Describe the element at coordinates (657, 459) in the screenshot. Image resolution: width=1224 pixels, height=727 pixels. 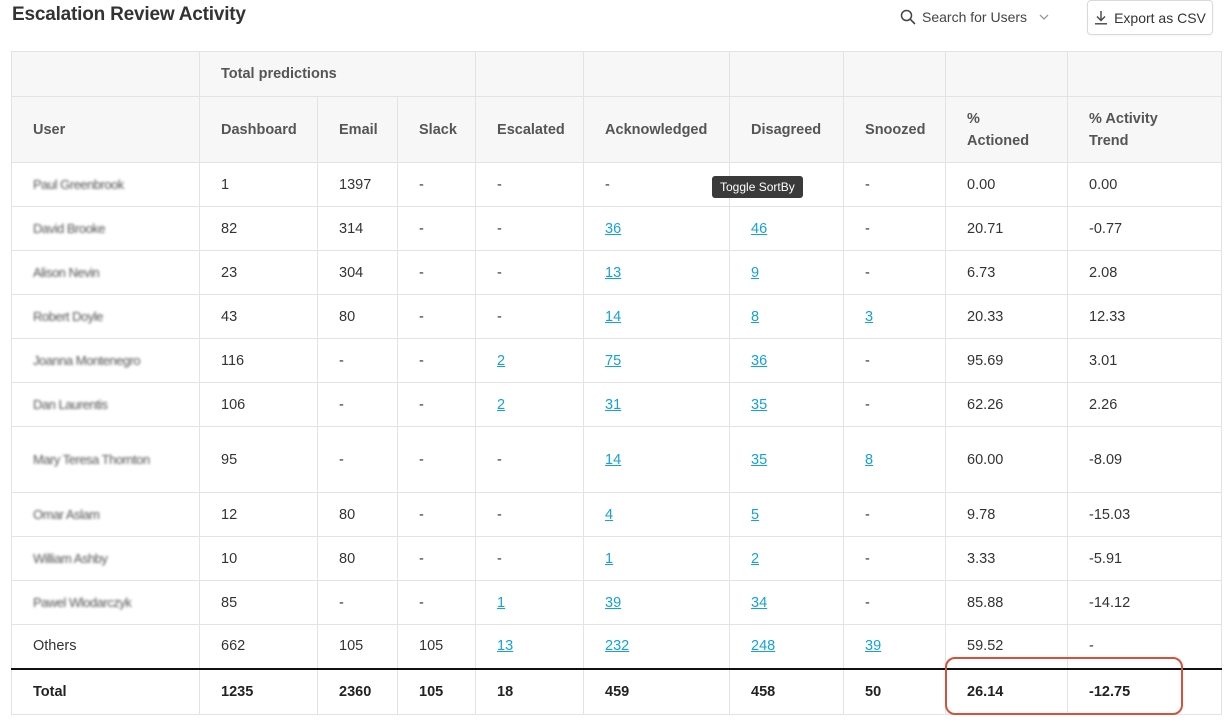
I see `cell-acknowledged: 14` at that location.